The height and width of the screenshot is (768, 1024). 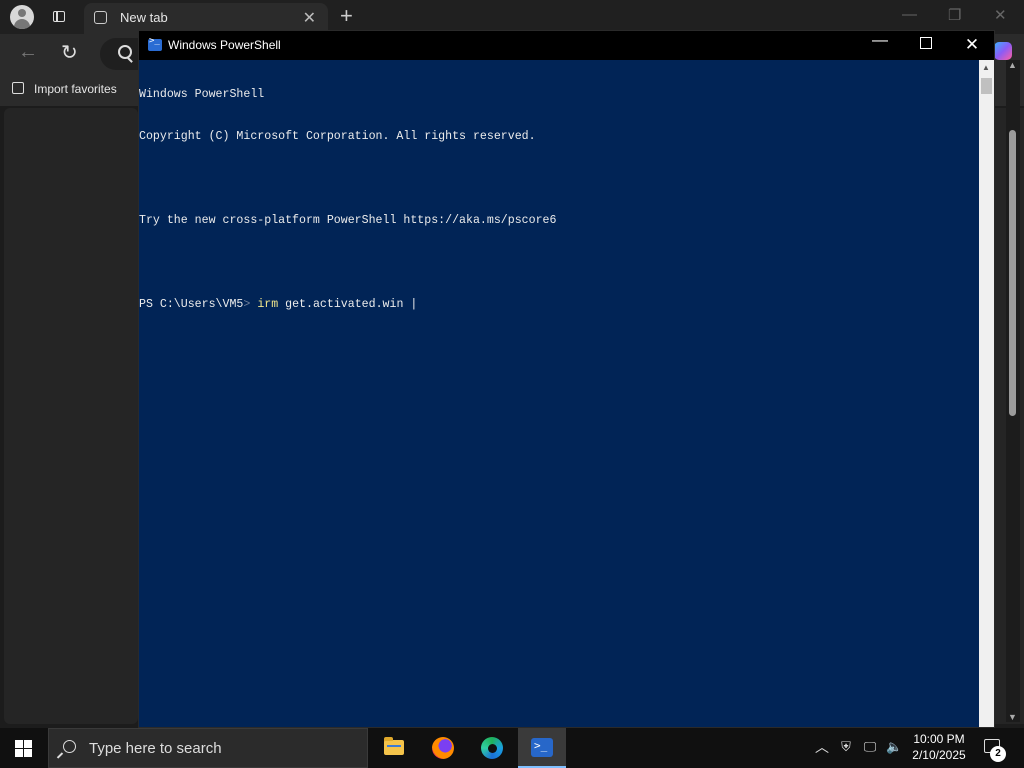 I want to click on edge-icon, so click(x=492, y=748).